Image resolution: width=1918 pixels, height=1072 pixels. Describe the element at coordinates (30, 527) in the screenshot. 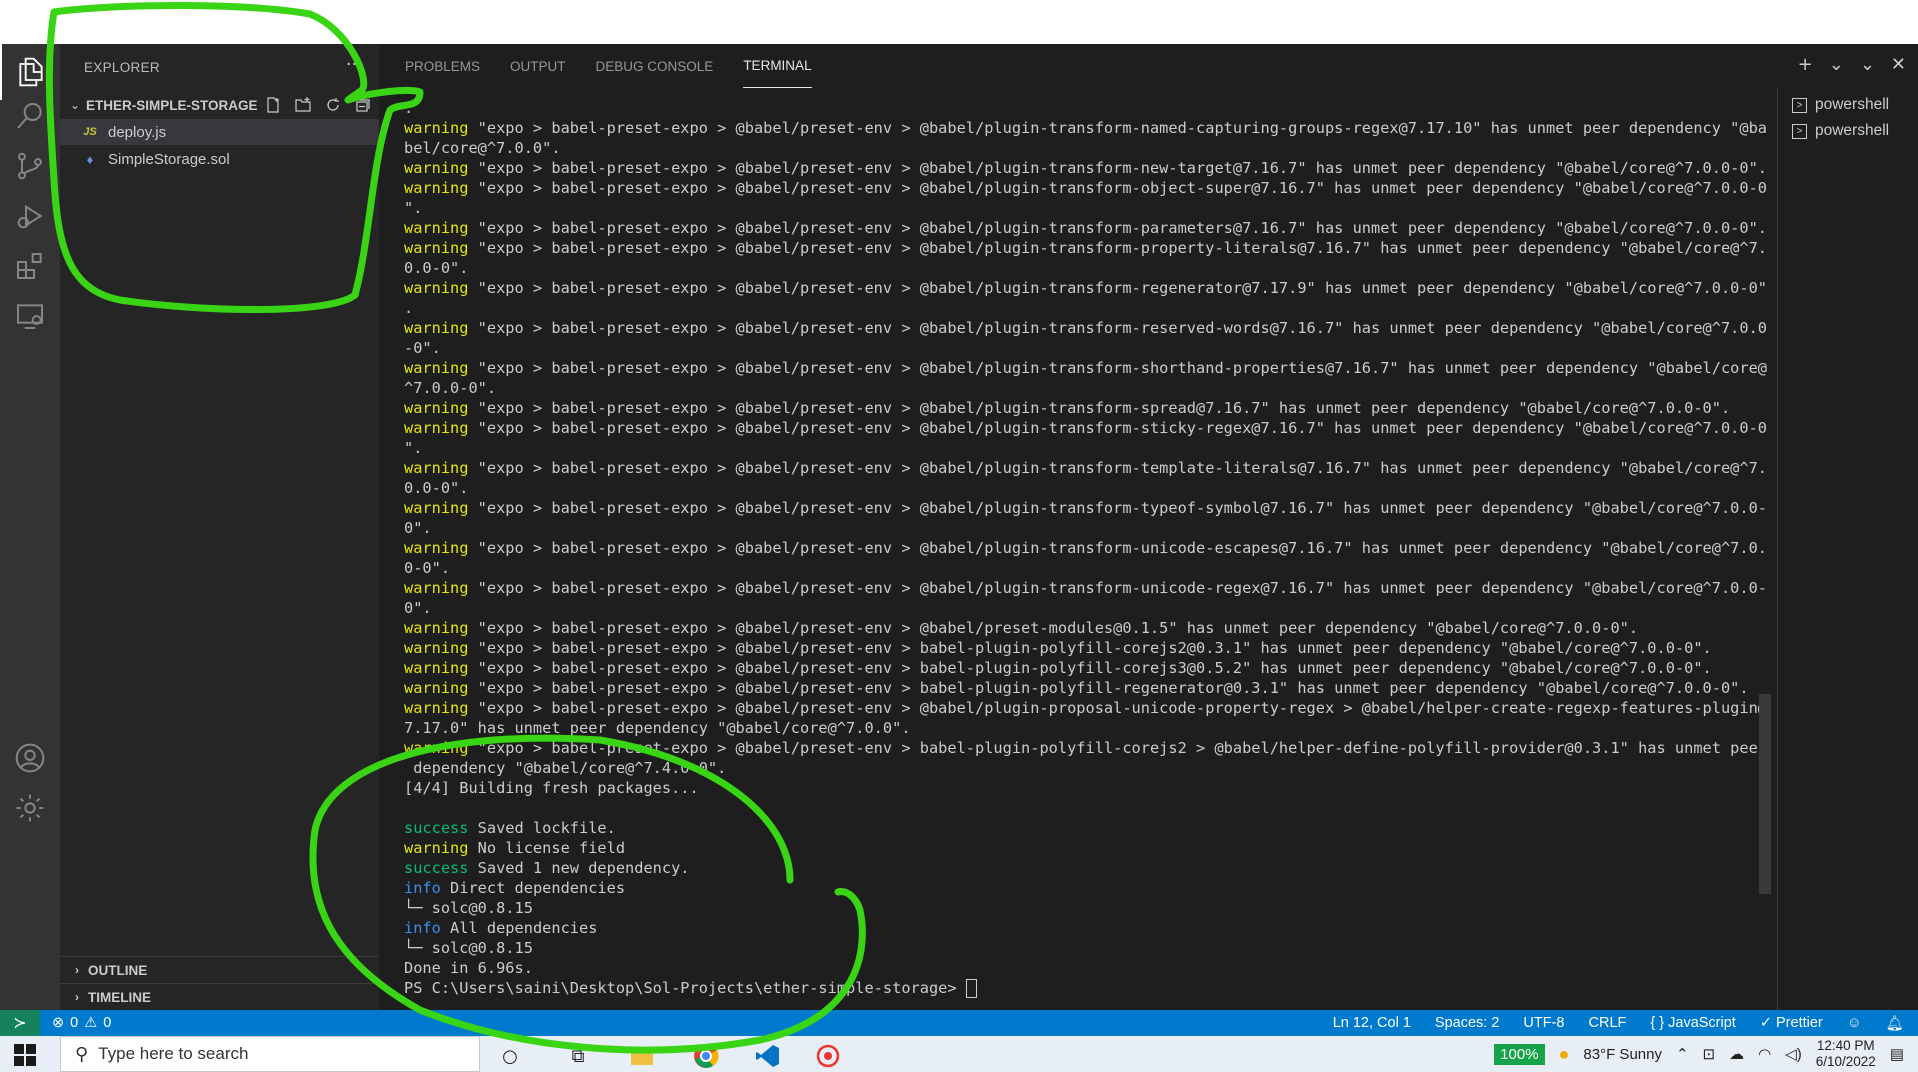

I see `activity-bar` at that location.